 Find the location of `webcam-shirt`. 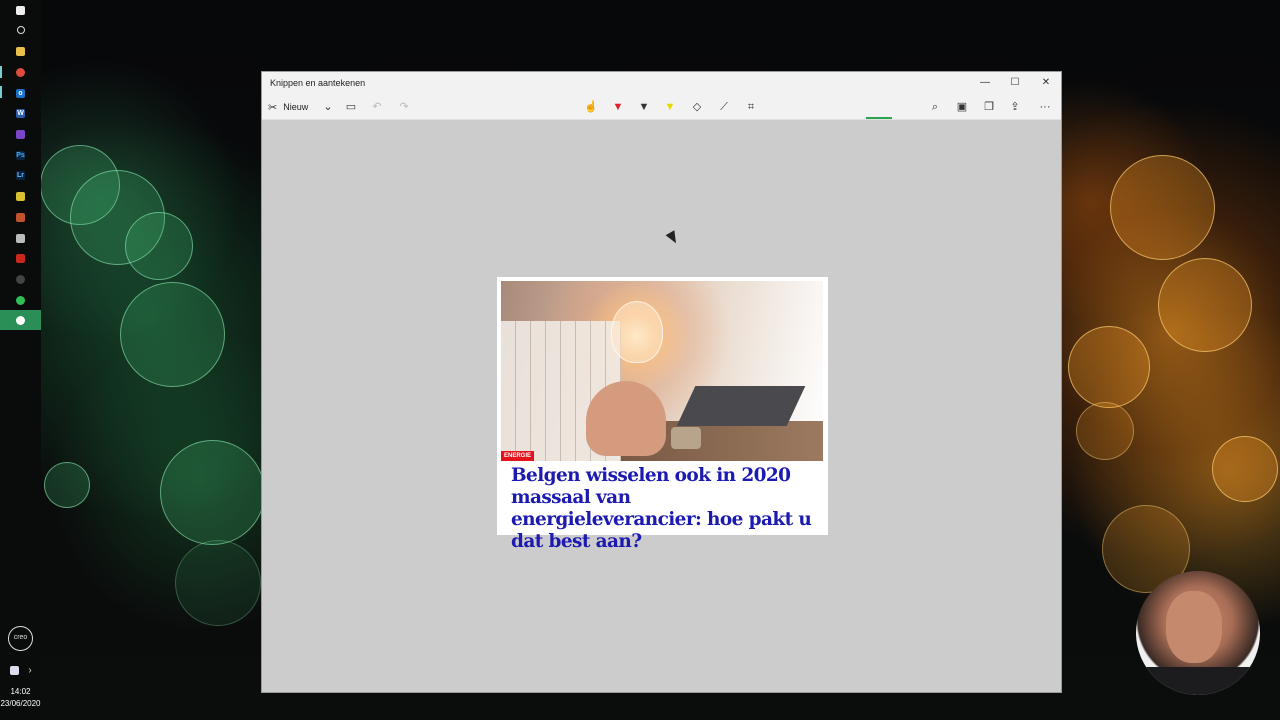

webcam-shirt is located at coordinates (1198, 681).